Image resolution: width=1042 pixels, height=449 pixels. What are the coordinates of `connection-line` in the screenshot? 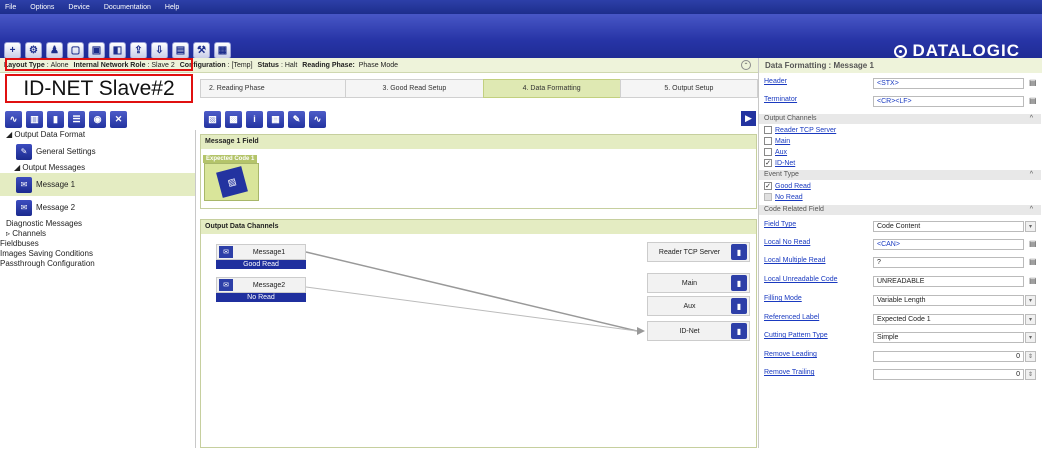 It's located at (471, 291).